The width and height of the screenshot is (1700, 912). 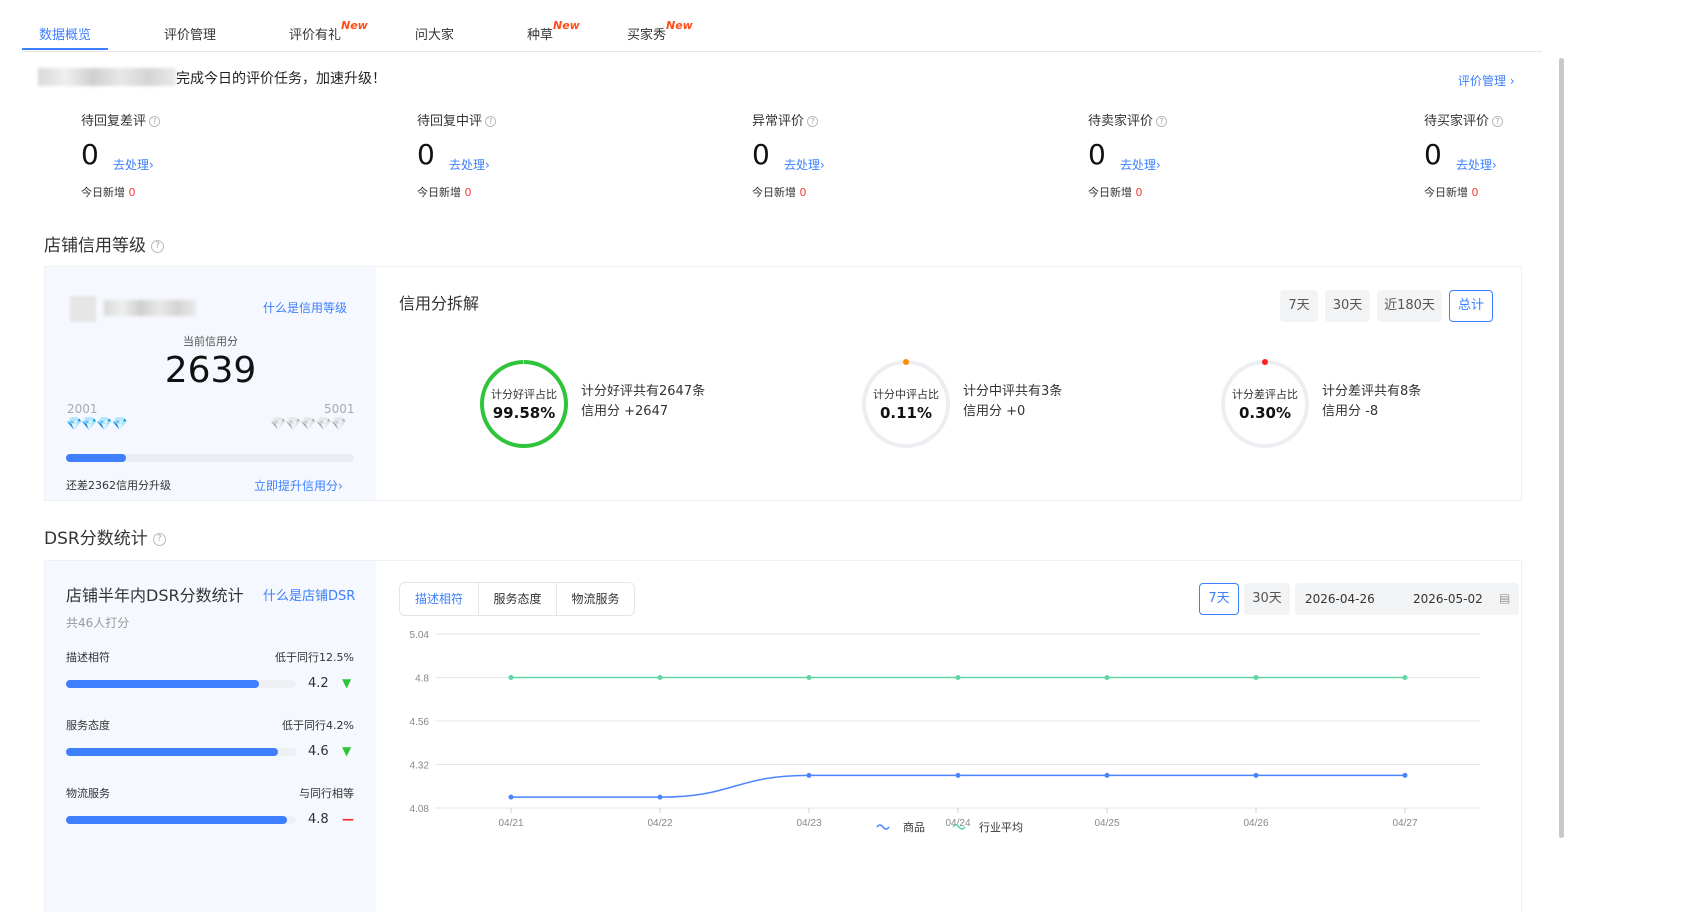 I want to click on x-tick-label: 04/27, so click(x=1404, y=823).